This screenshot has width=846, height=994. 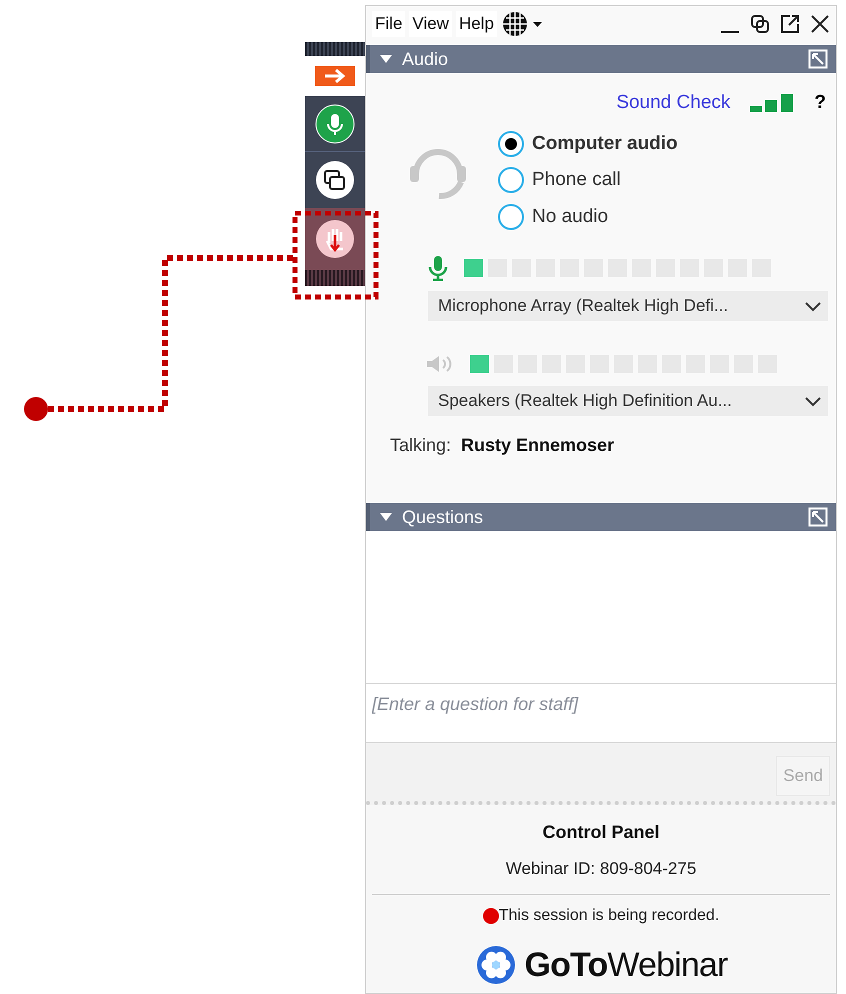 What do you see at coordinates (673, 103) in the screenshot?
I see `sound-check-link: Sound Check` at bounding box center [673, 103].